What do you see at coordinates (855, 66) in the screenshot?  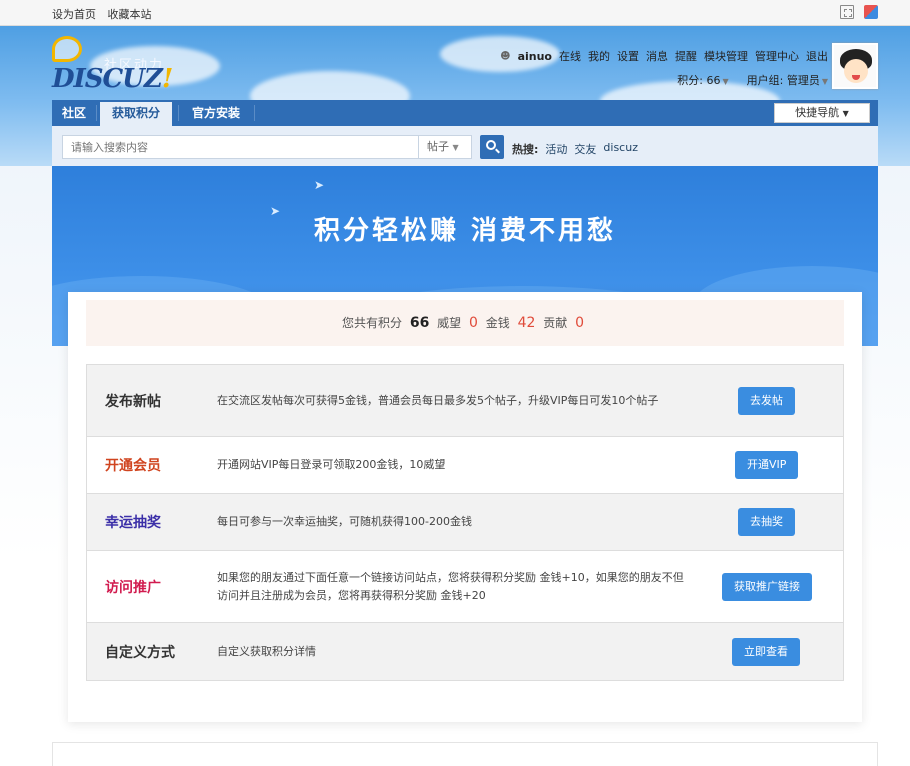 I see `avatar` at bounding box center [855, 66].